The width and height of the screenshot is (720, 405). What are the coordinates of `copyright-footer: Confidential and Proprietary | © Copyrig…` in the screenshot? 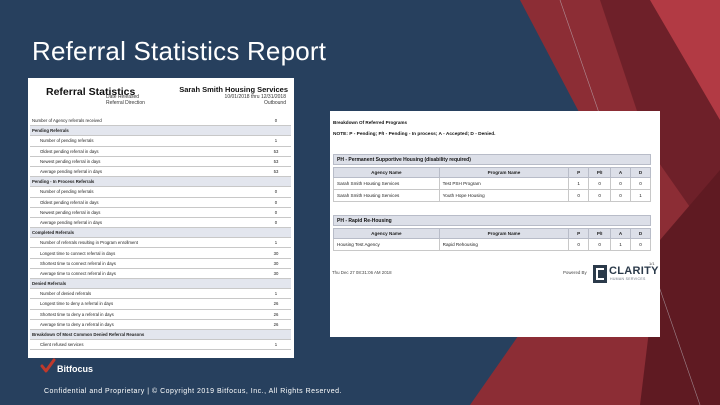 It's located at (193, 391).